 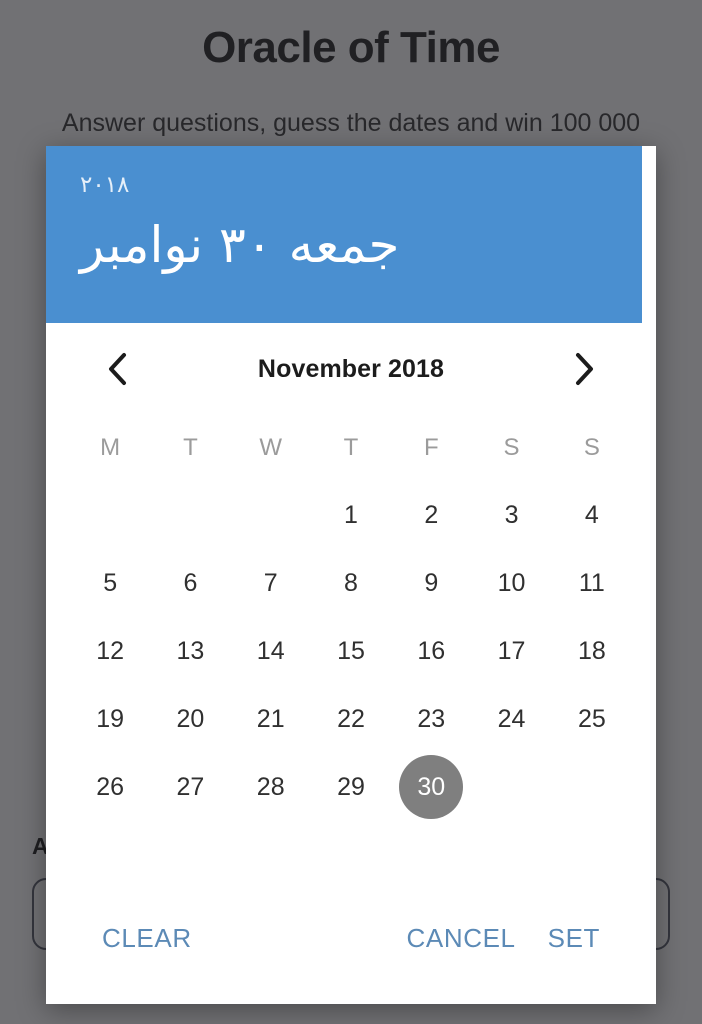 I want to click on calendar-day-number: 6, so click(x=190, y=582).